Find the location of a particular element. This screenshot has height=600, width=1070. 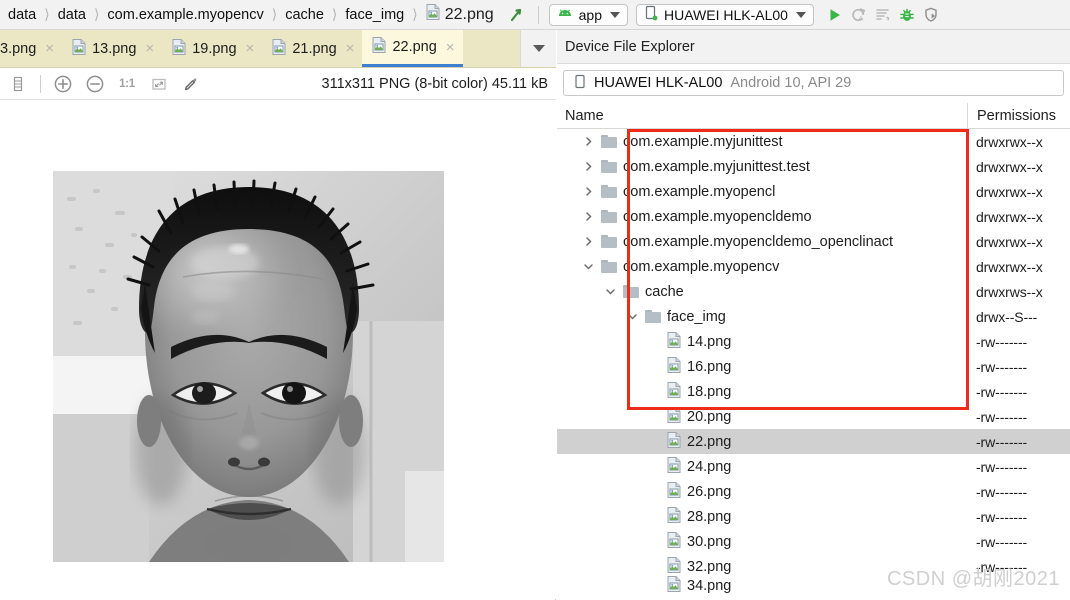

file-tree-row: cache drwxrws--x is located at coordinates (813, 291).